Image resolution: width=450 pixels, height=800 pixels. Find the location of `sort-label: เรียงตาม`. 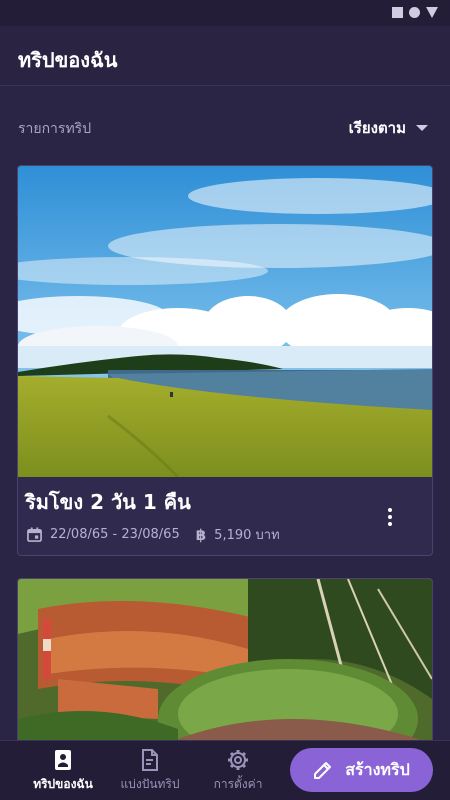

sort-label: เรียงตาม is located at coordinates (377, 128).